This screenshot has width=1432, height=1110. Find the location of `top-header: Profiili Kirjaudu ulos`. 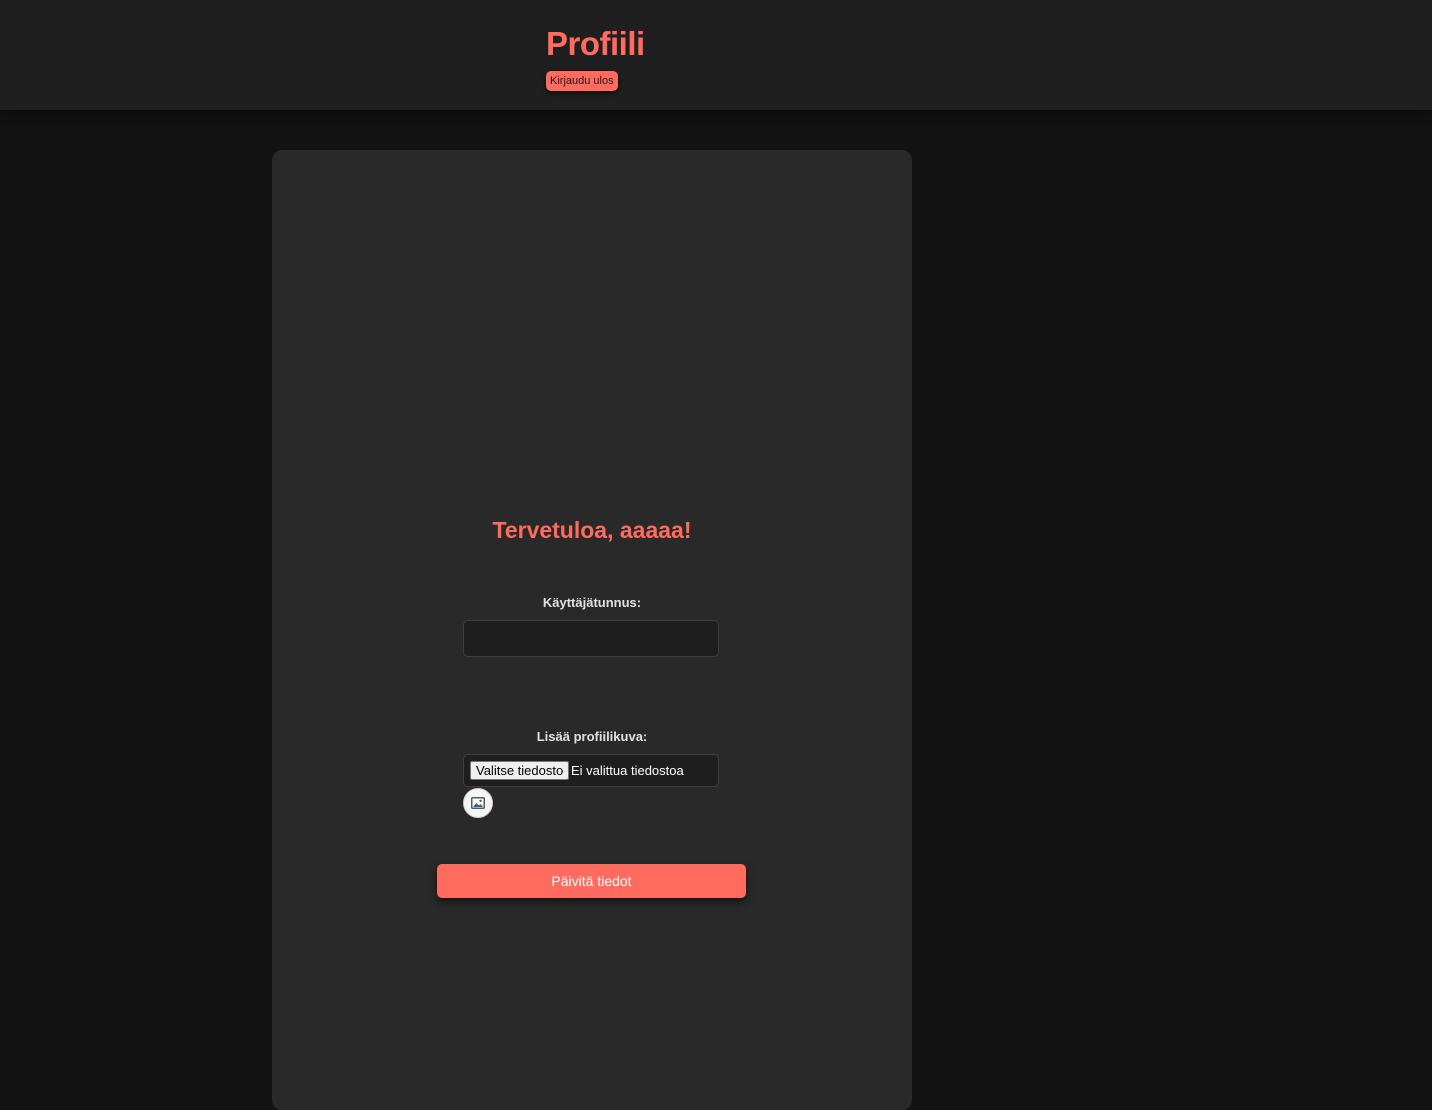

top-header: Profiili Kirjaudu ulos is located at coordinates (716, 55).